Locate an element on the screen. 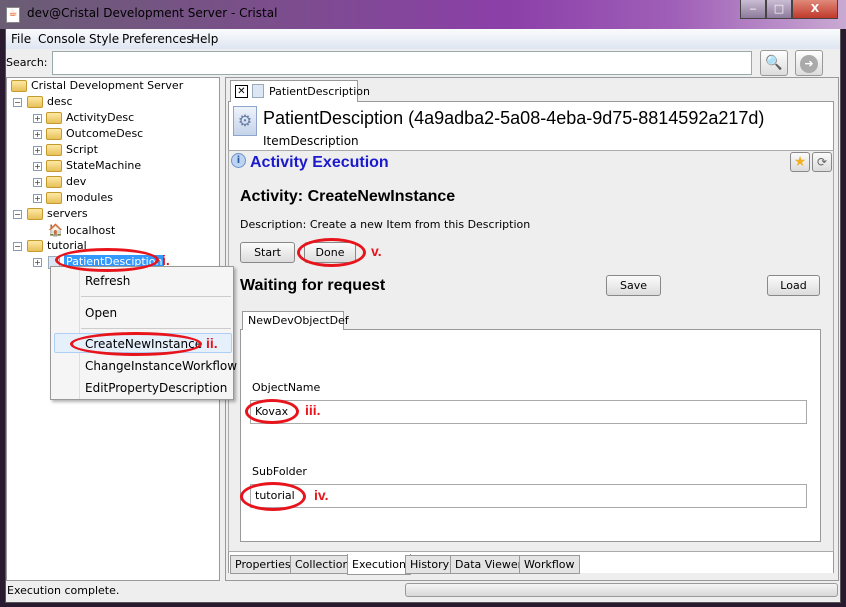 The image size is (846, 607). tree-node-servers: servers is located at coordinates (57, 214).